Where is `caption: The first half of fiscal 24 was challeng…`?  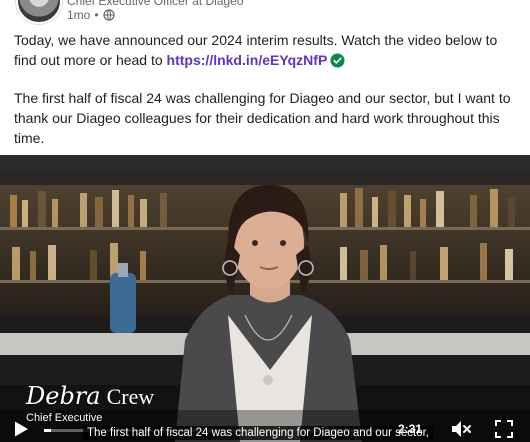
caption: The first half of fiscal 24 was challeng… is located at coordinates (258, 433).